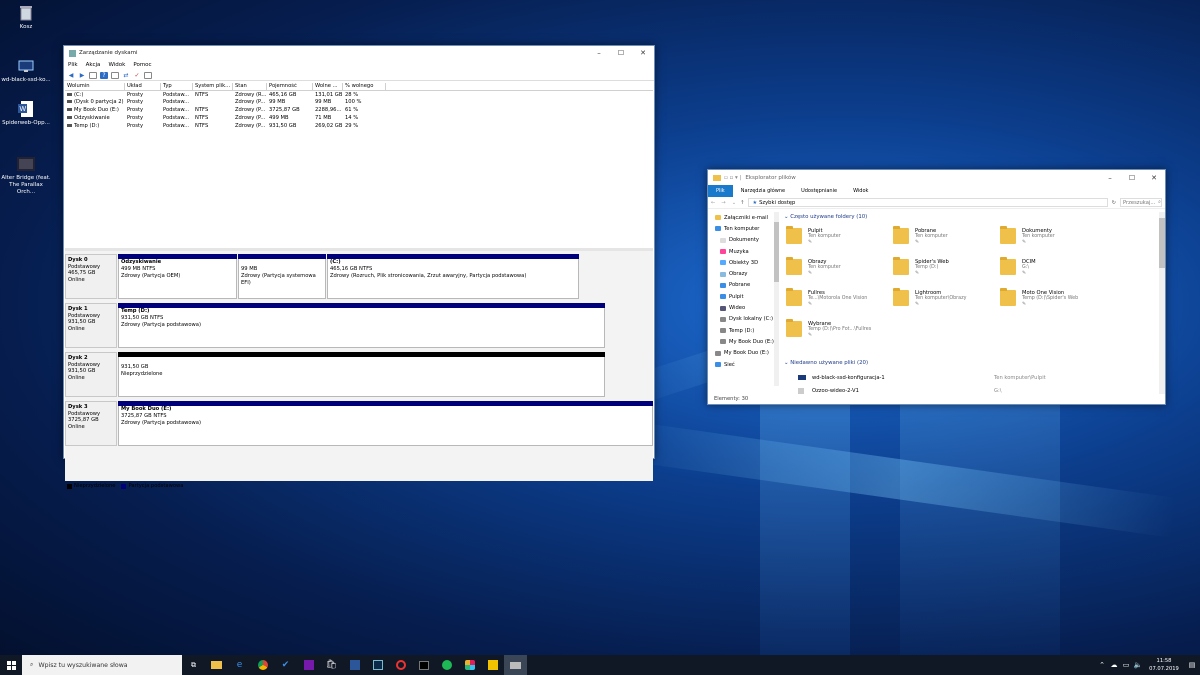 Image resolution: width=1200 pixels, height=675 pixels. Describe the element at coordinates (763, 191) in the screenshot. I see `ribbon-tab-home: Narzędzia główne` at that location.